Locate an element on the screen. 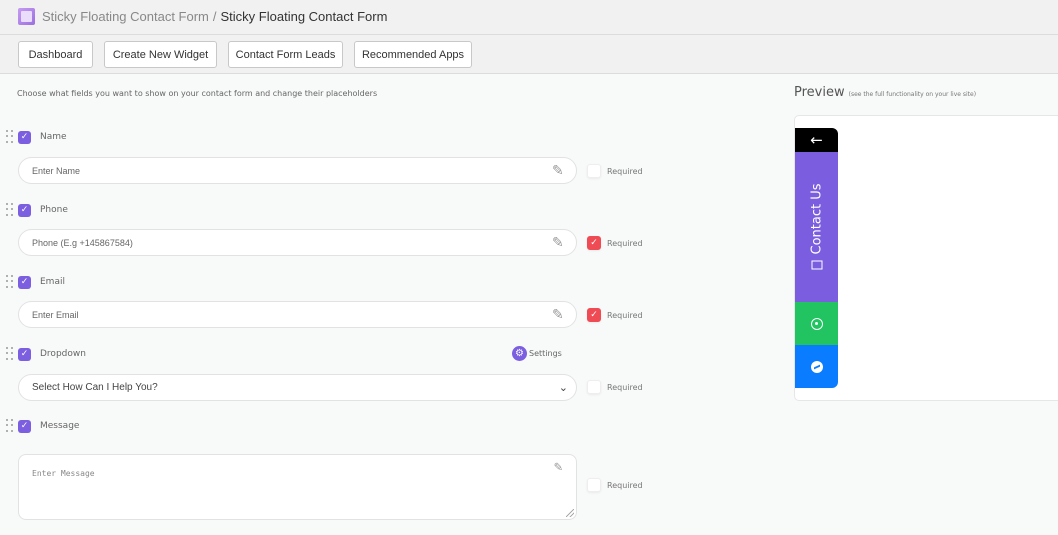 The height and width of the screenshot is (535, 1058). dropdown-select: Select How Can I Help You? ⌄ is located at coordinates (297, 387).